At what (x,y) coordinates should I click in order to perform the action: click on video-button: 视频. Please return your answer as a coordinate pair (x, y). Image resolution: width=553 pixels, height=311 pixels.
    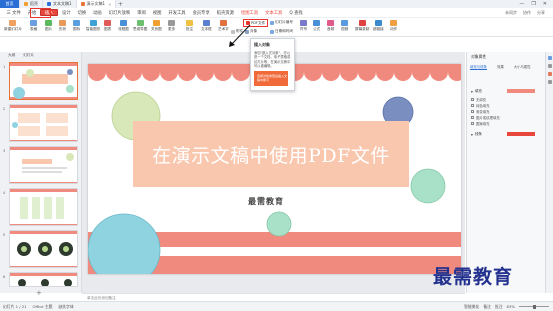
    Looking at the image, I should click on (344, 26).